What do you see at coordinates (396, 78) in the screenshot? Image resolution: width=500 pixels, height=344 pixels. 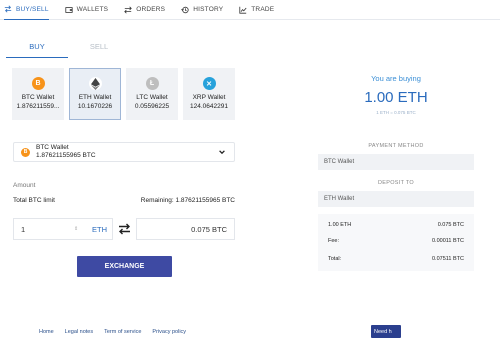 I see `buying-label: You are buying` at bounding box center [396, 78].